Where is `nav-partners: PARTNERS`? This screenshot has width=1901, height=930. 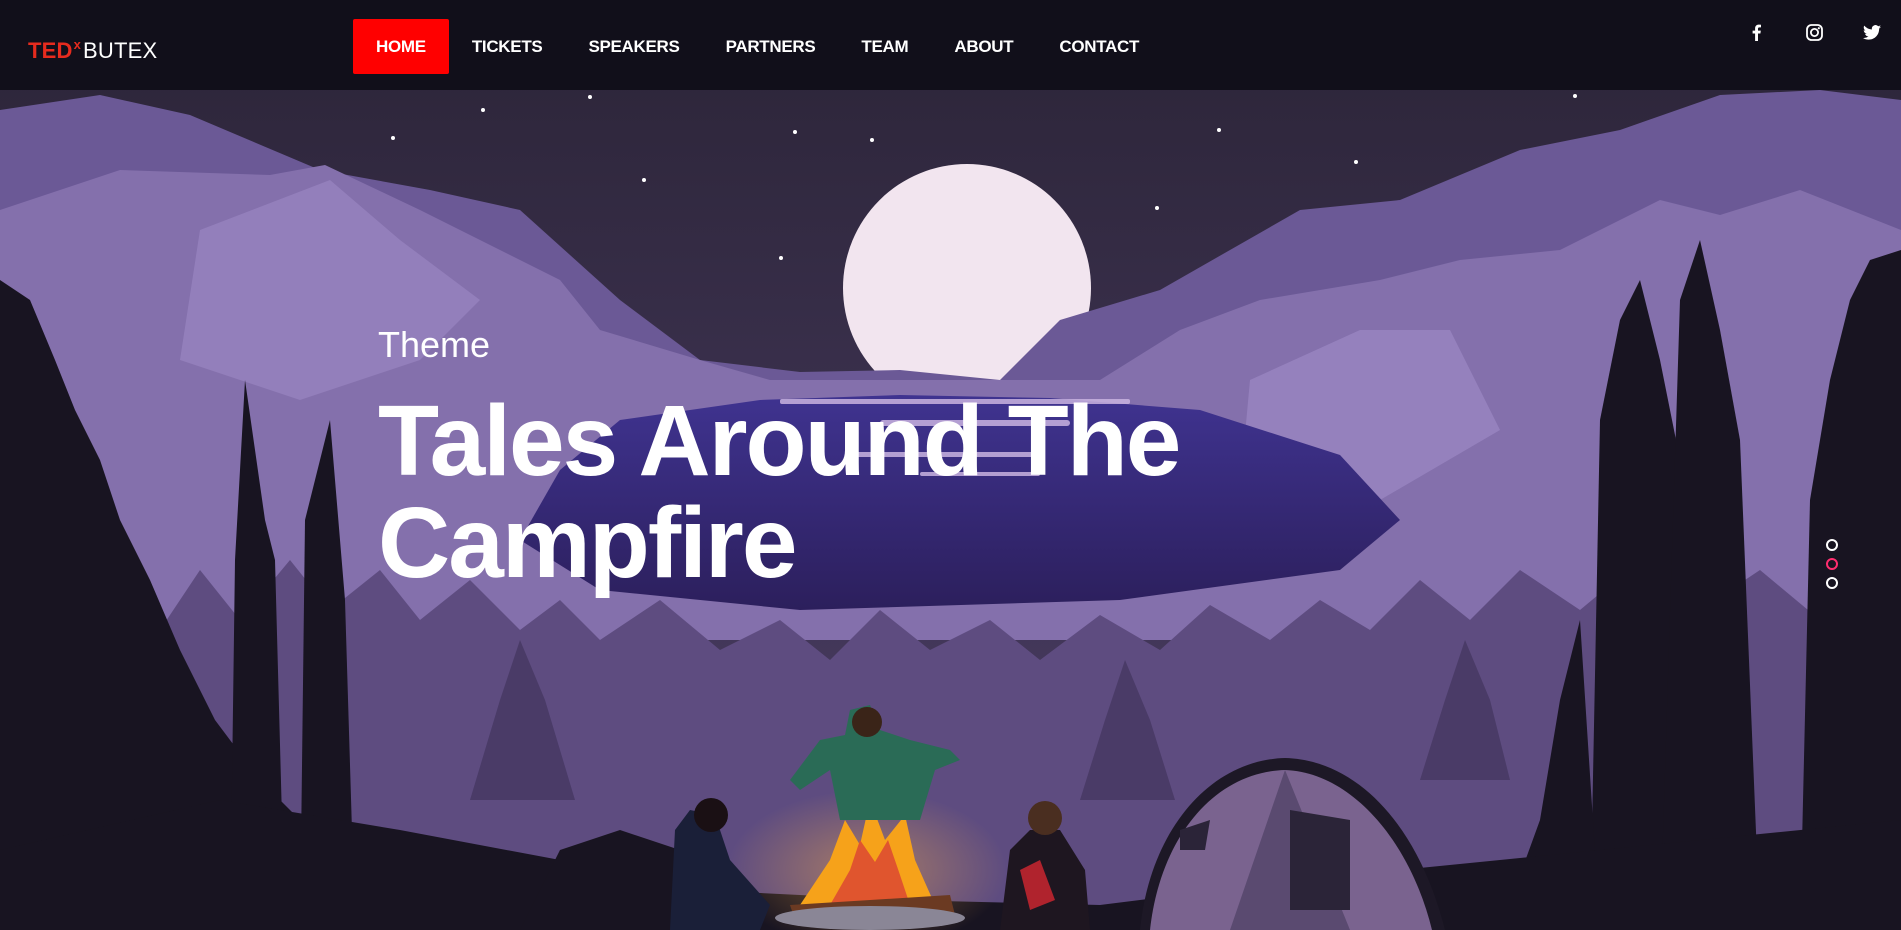
nav-partners: PARTNERS is located at coordinates (771, 46).